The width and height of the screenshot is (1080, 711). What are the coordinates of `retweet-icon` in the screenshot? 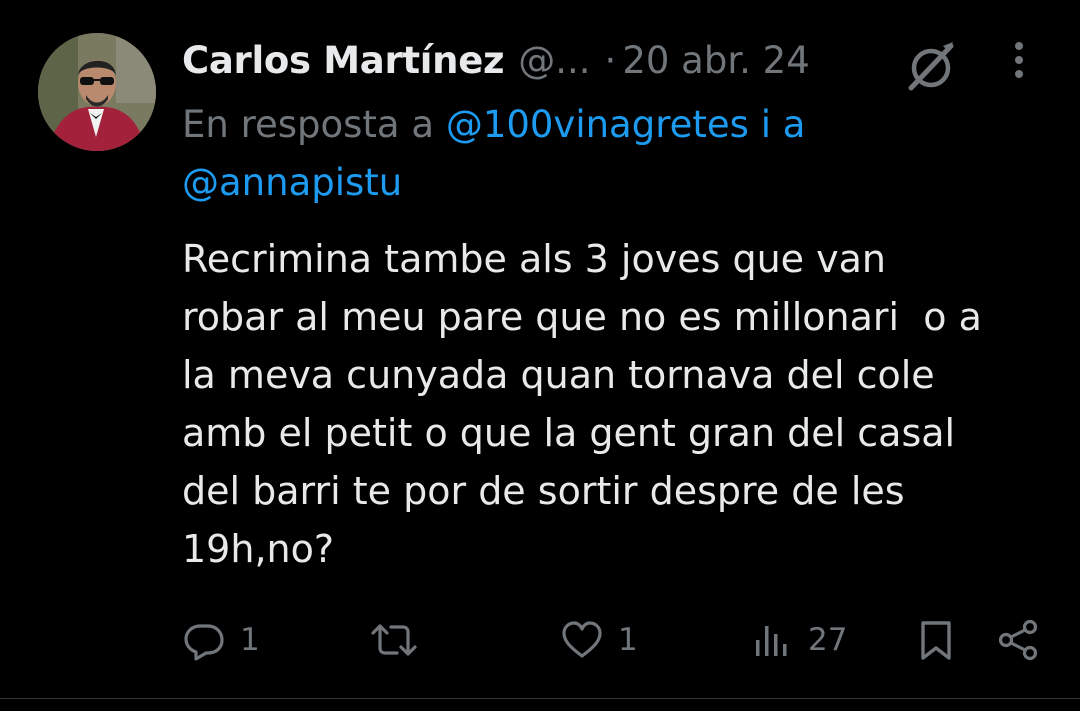 It's located at (394, 640).